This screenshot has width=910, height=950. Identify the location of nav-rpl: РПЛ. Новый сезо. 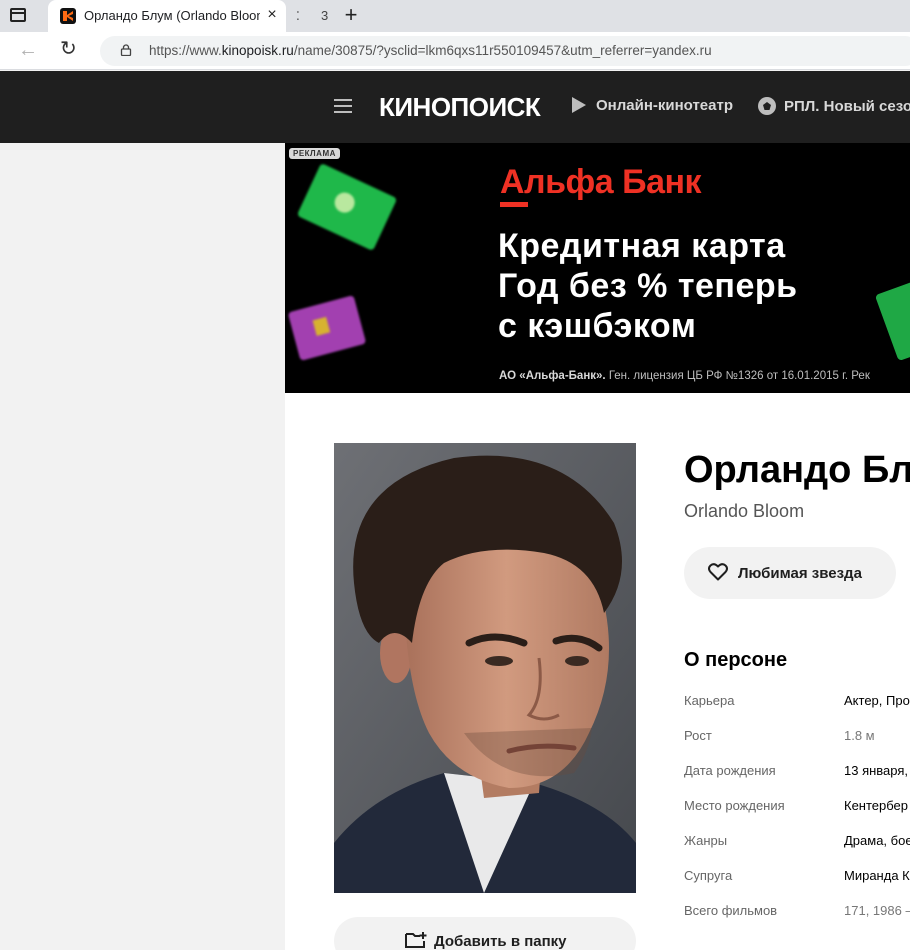
(834, 106).